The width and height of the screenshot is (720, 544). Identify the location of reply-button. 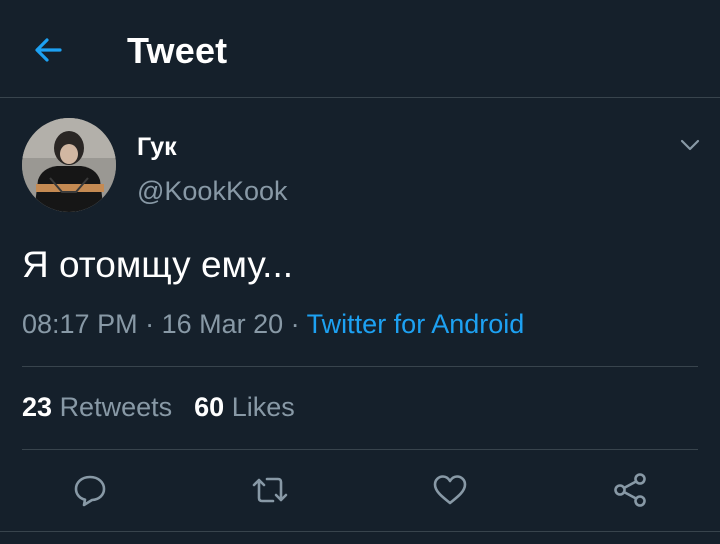
(90, 490).